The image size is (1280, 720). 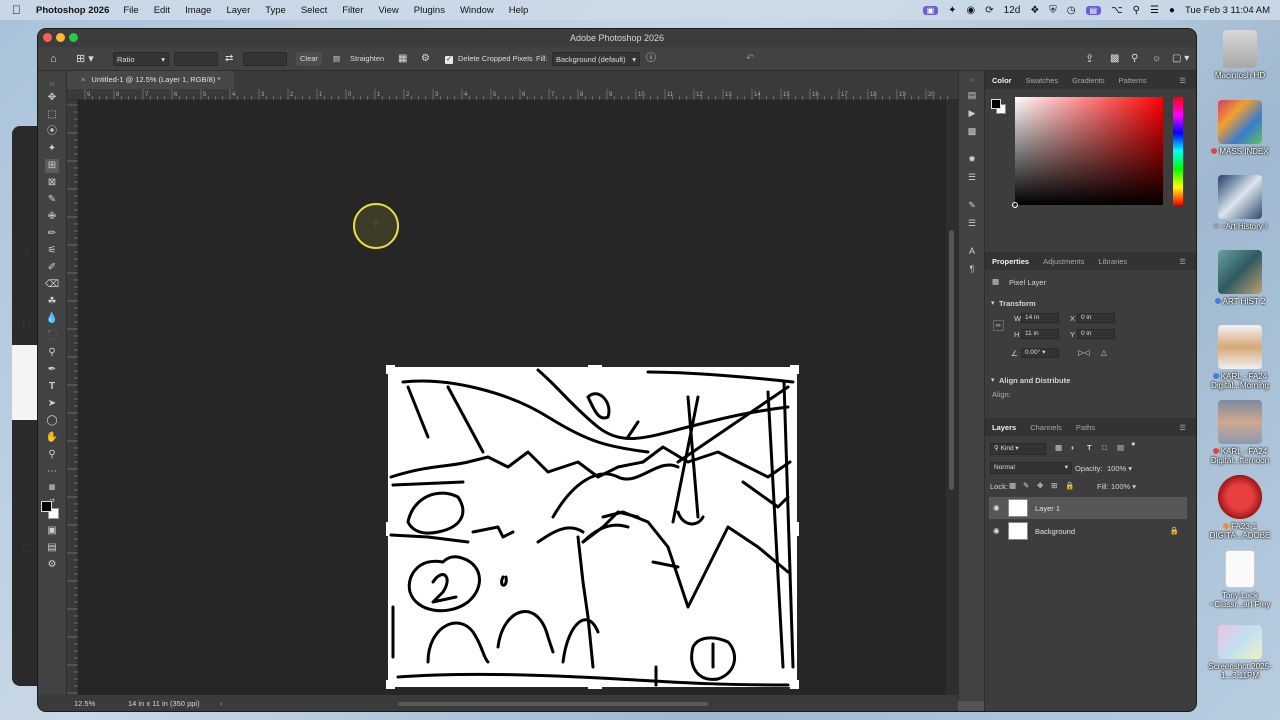 I want to click on dodge-tool-icon: ⚫, so click(x=52, y=336).